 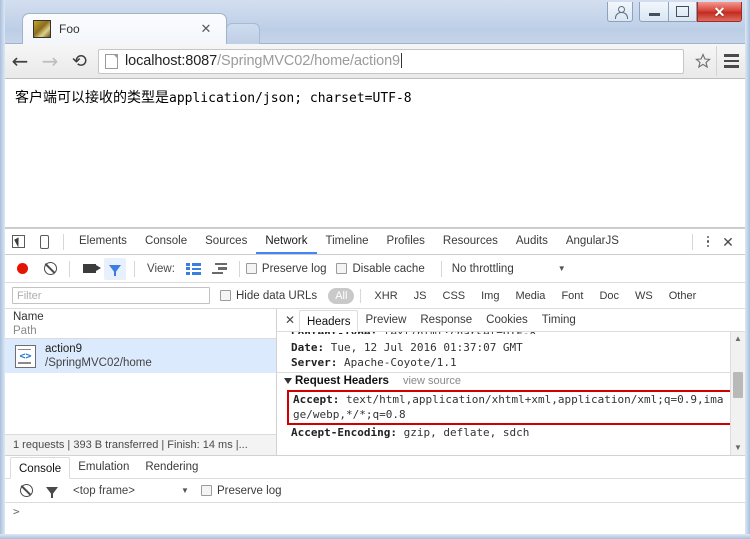 What do you see at coordinates (22, 268) in the screenshot?
I see `record-button-icon` at bounding box center [22, 268].